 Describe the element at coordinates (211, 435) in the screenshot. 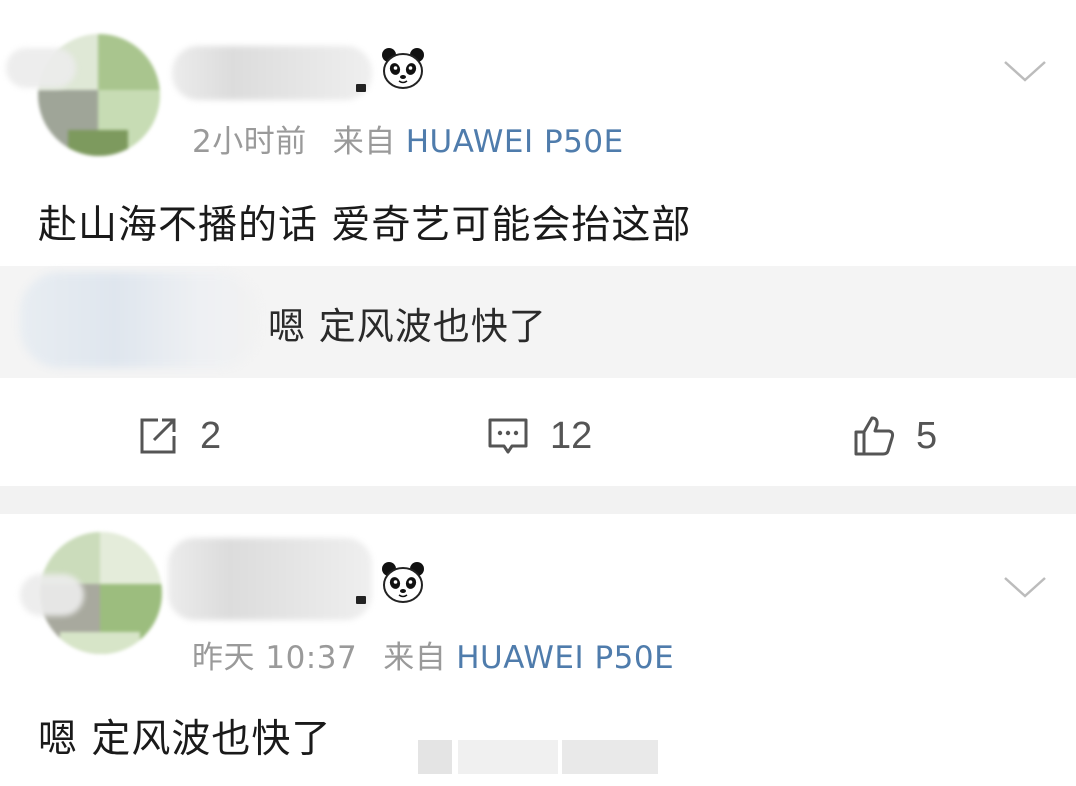

I see `repost-count: 2` at that location.